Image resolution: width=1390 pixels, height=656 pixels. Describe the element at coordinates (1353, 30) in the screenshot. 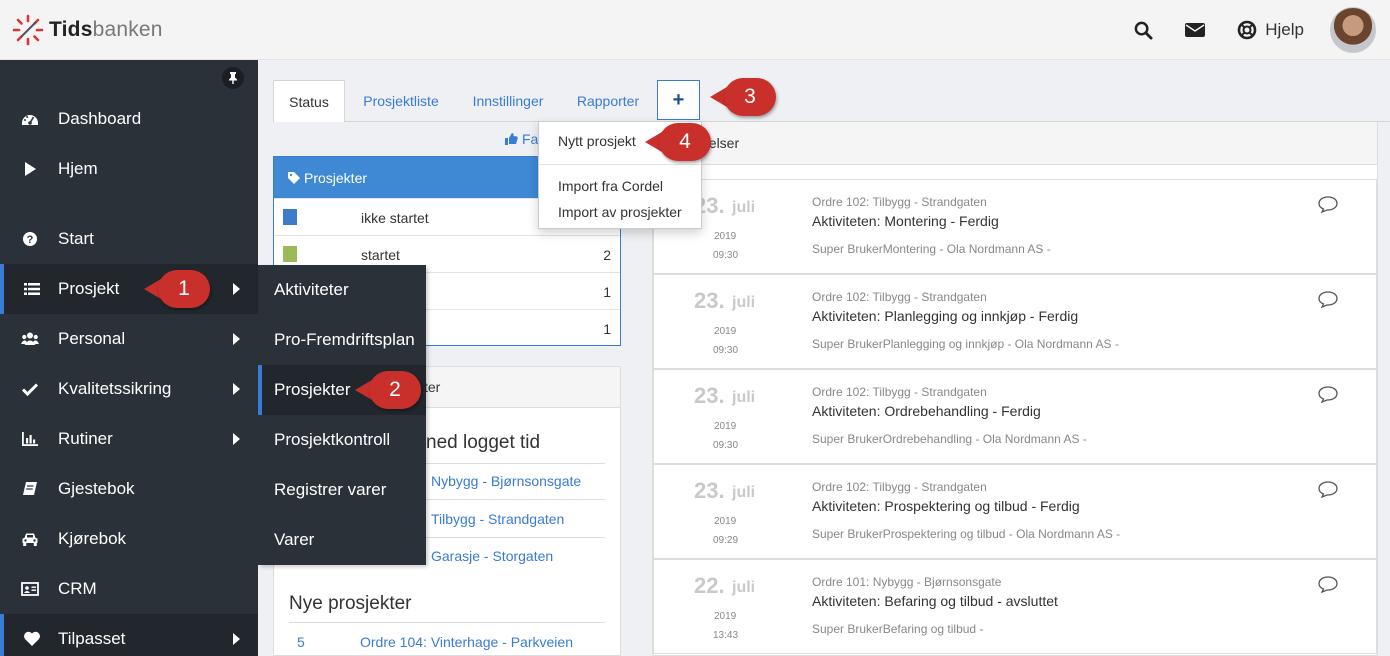

I see `avatar` at that location.